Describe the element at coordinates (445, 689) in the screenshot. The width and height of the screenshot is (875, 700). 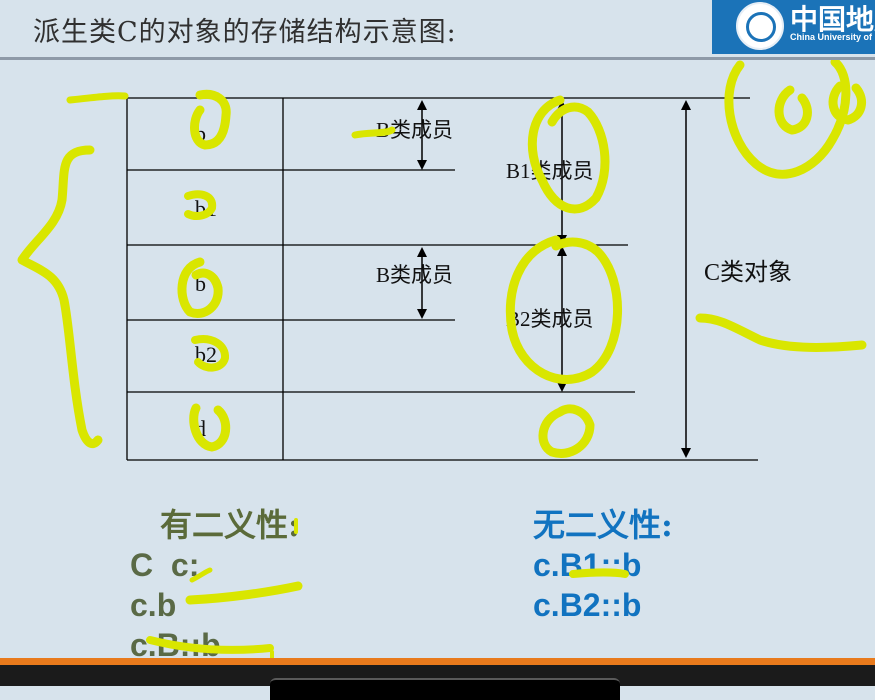
I see `footer-tab` at that location.